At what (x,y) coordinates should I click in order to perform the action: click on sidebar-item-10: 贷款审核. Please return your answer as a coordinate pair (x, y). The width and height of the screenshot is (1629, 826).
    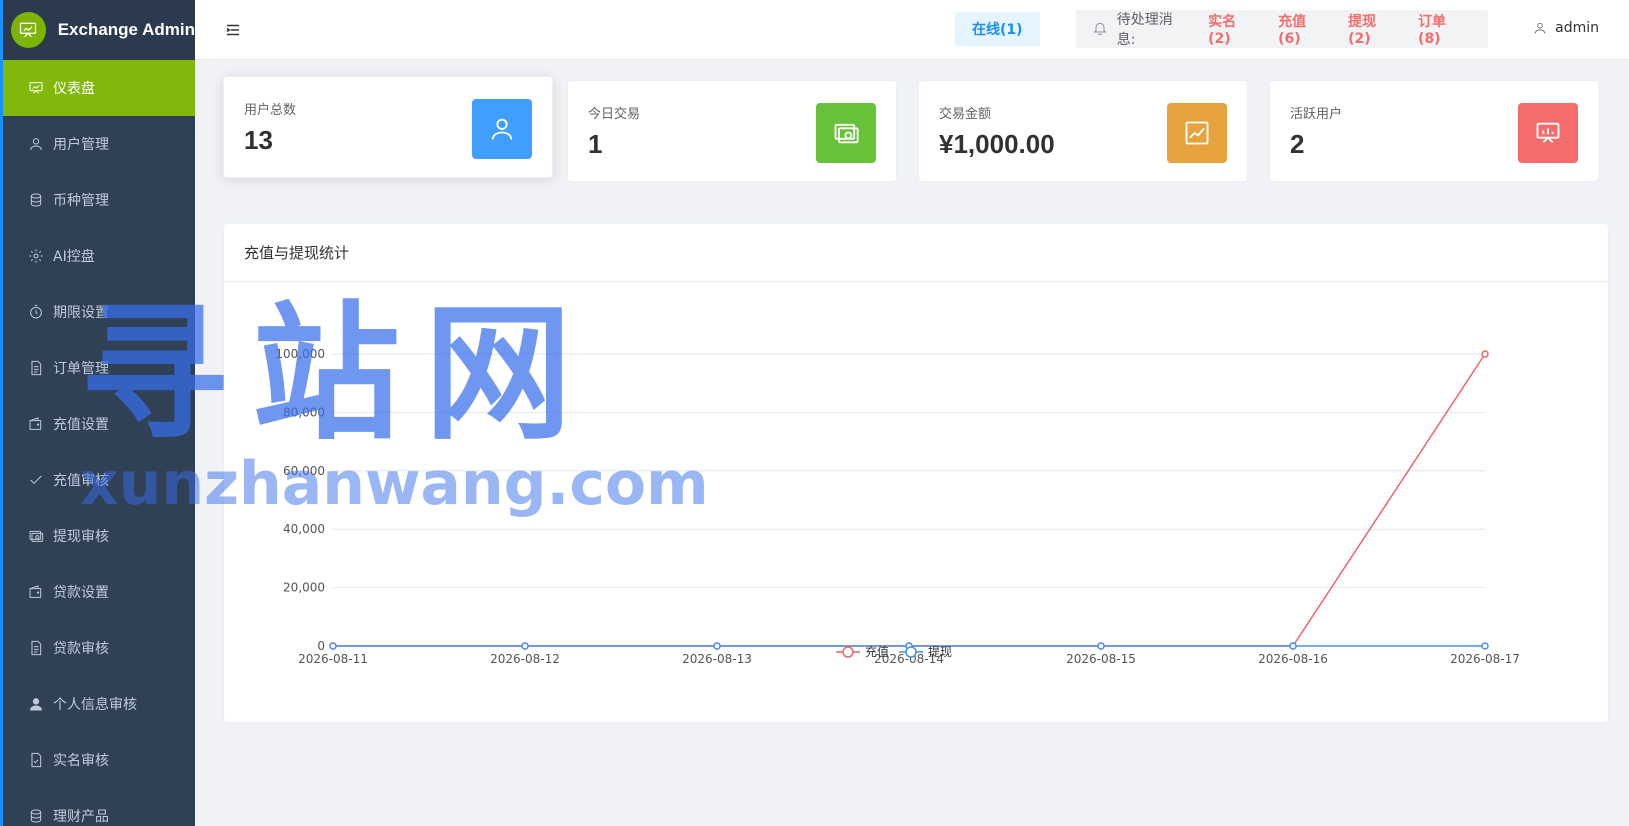
    Looking at the image, I should click on (99, 648).